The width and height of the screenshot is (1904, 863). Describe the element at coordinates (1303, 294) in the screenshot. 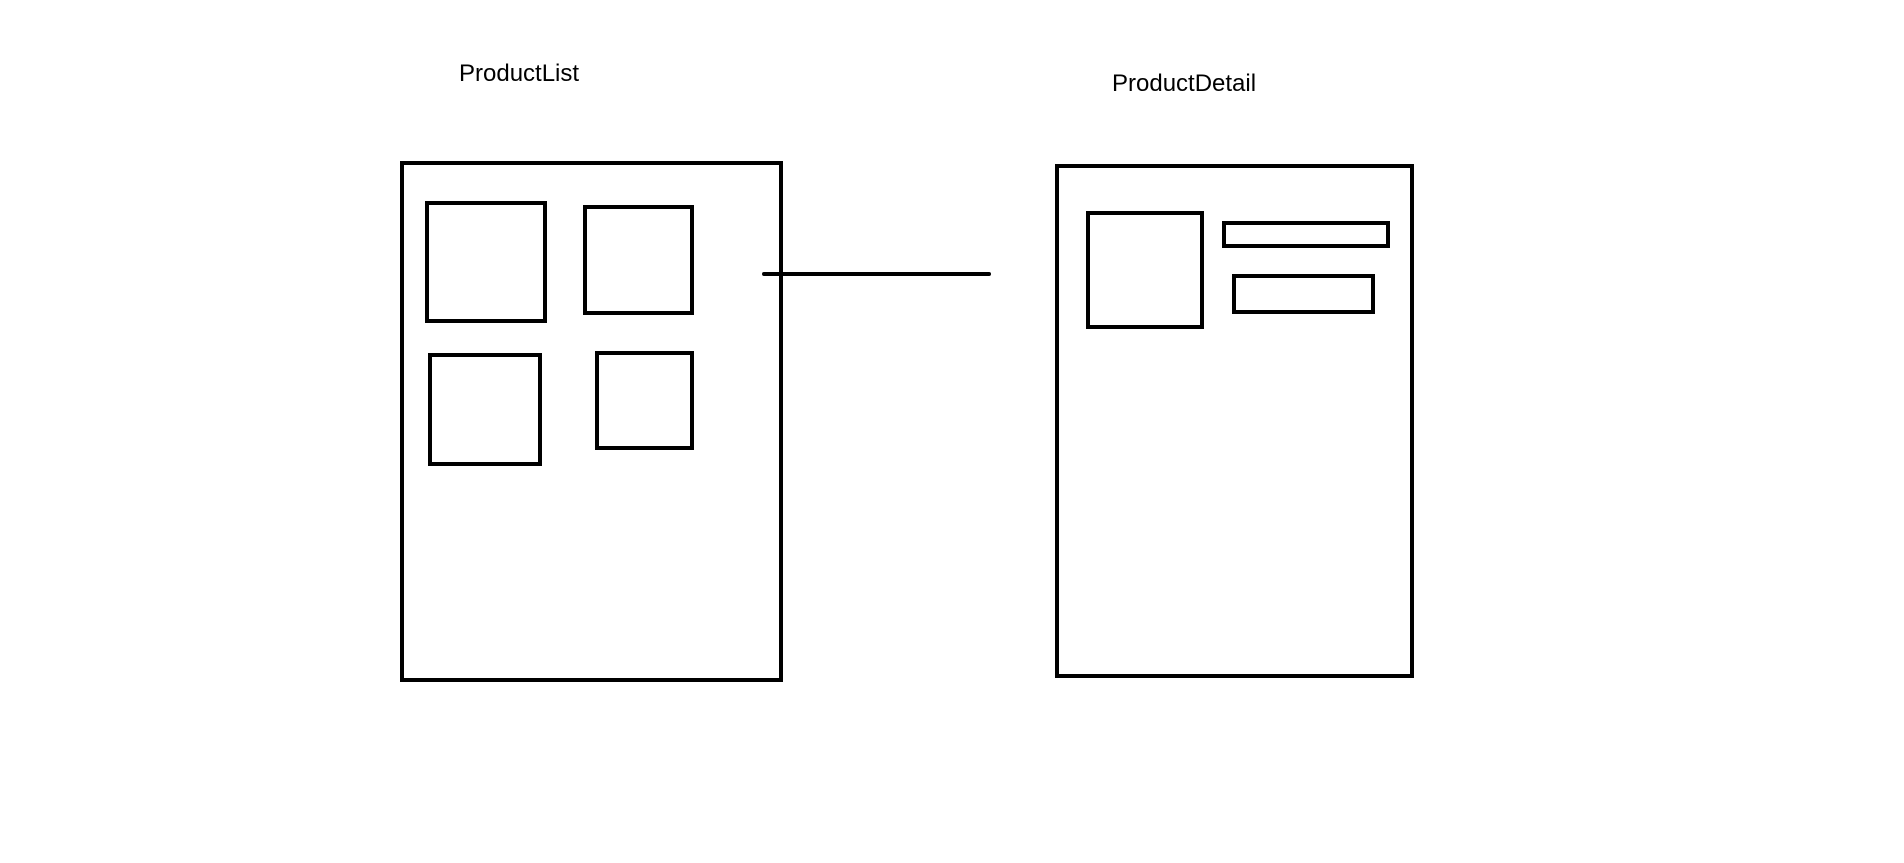

I see `product-detail-button-placeholder` at that location.